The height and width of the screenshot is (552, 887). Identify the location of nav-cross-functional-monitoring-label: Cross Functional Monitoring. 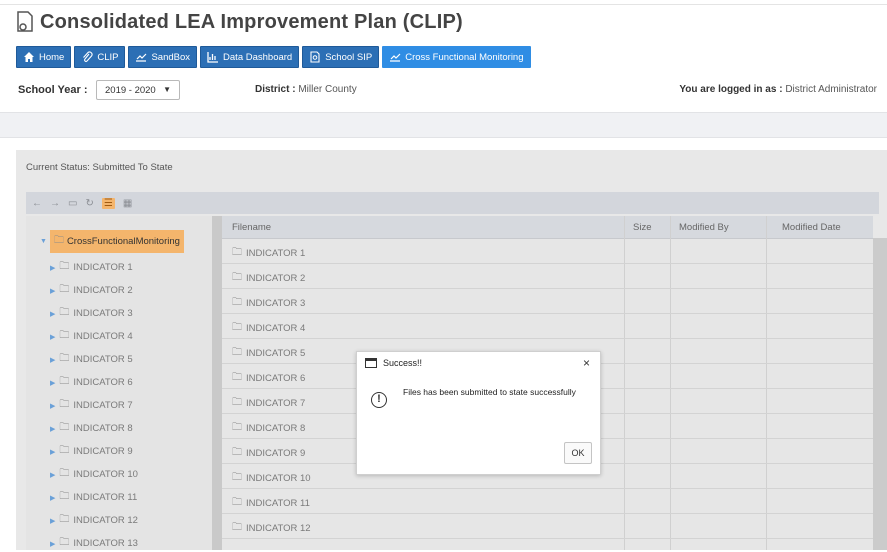
(464, 57).